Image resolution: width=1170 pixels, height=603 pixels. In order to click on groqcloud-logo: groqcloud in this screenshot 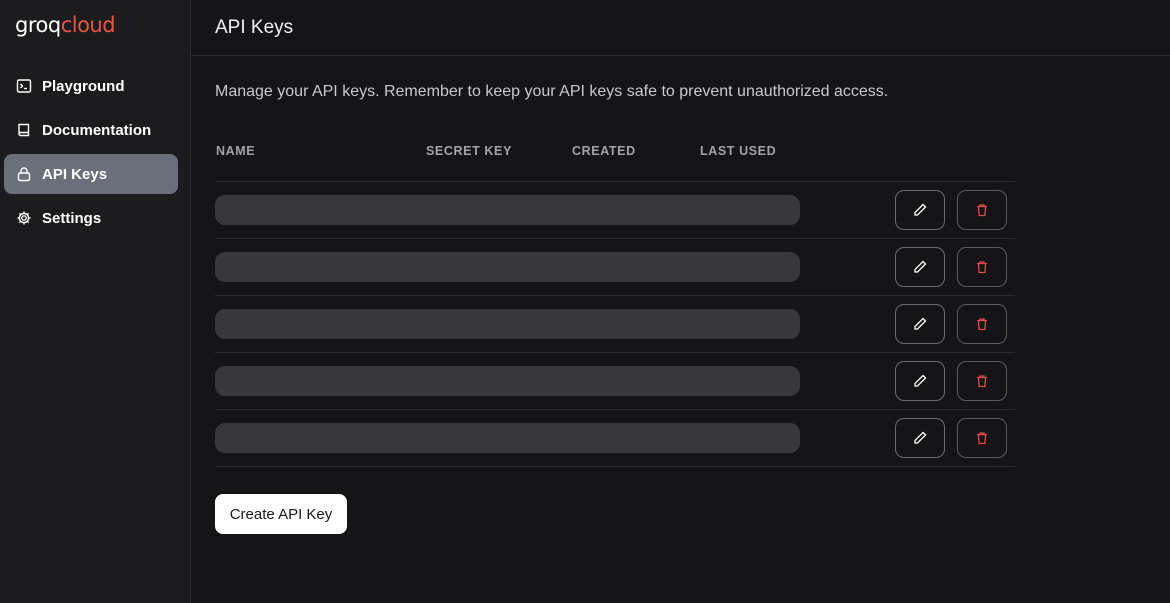, I will do `click(65, 25)`.